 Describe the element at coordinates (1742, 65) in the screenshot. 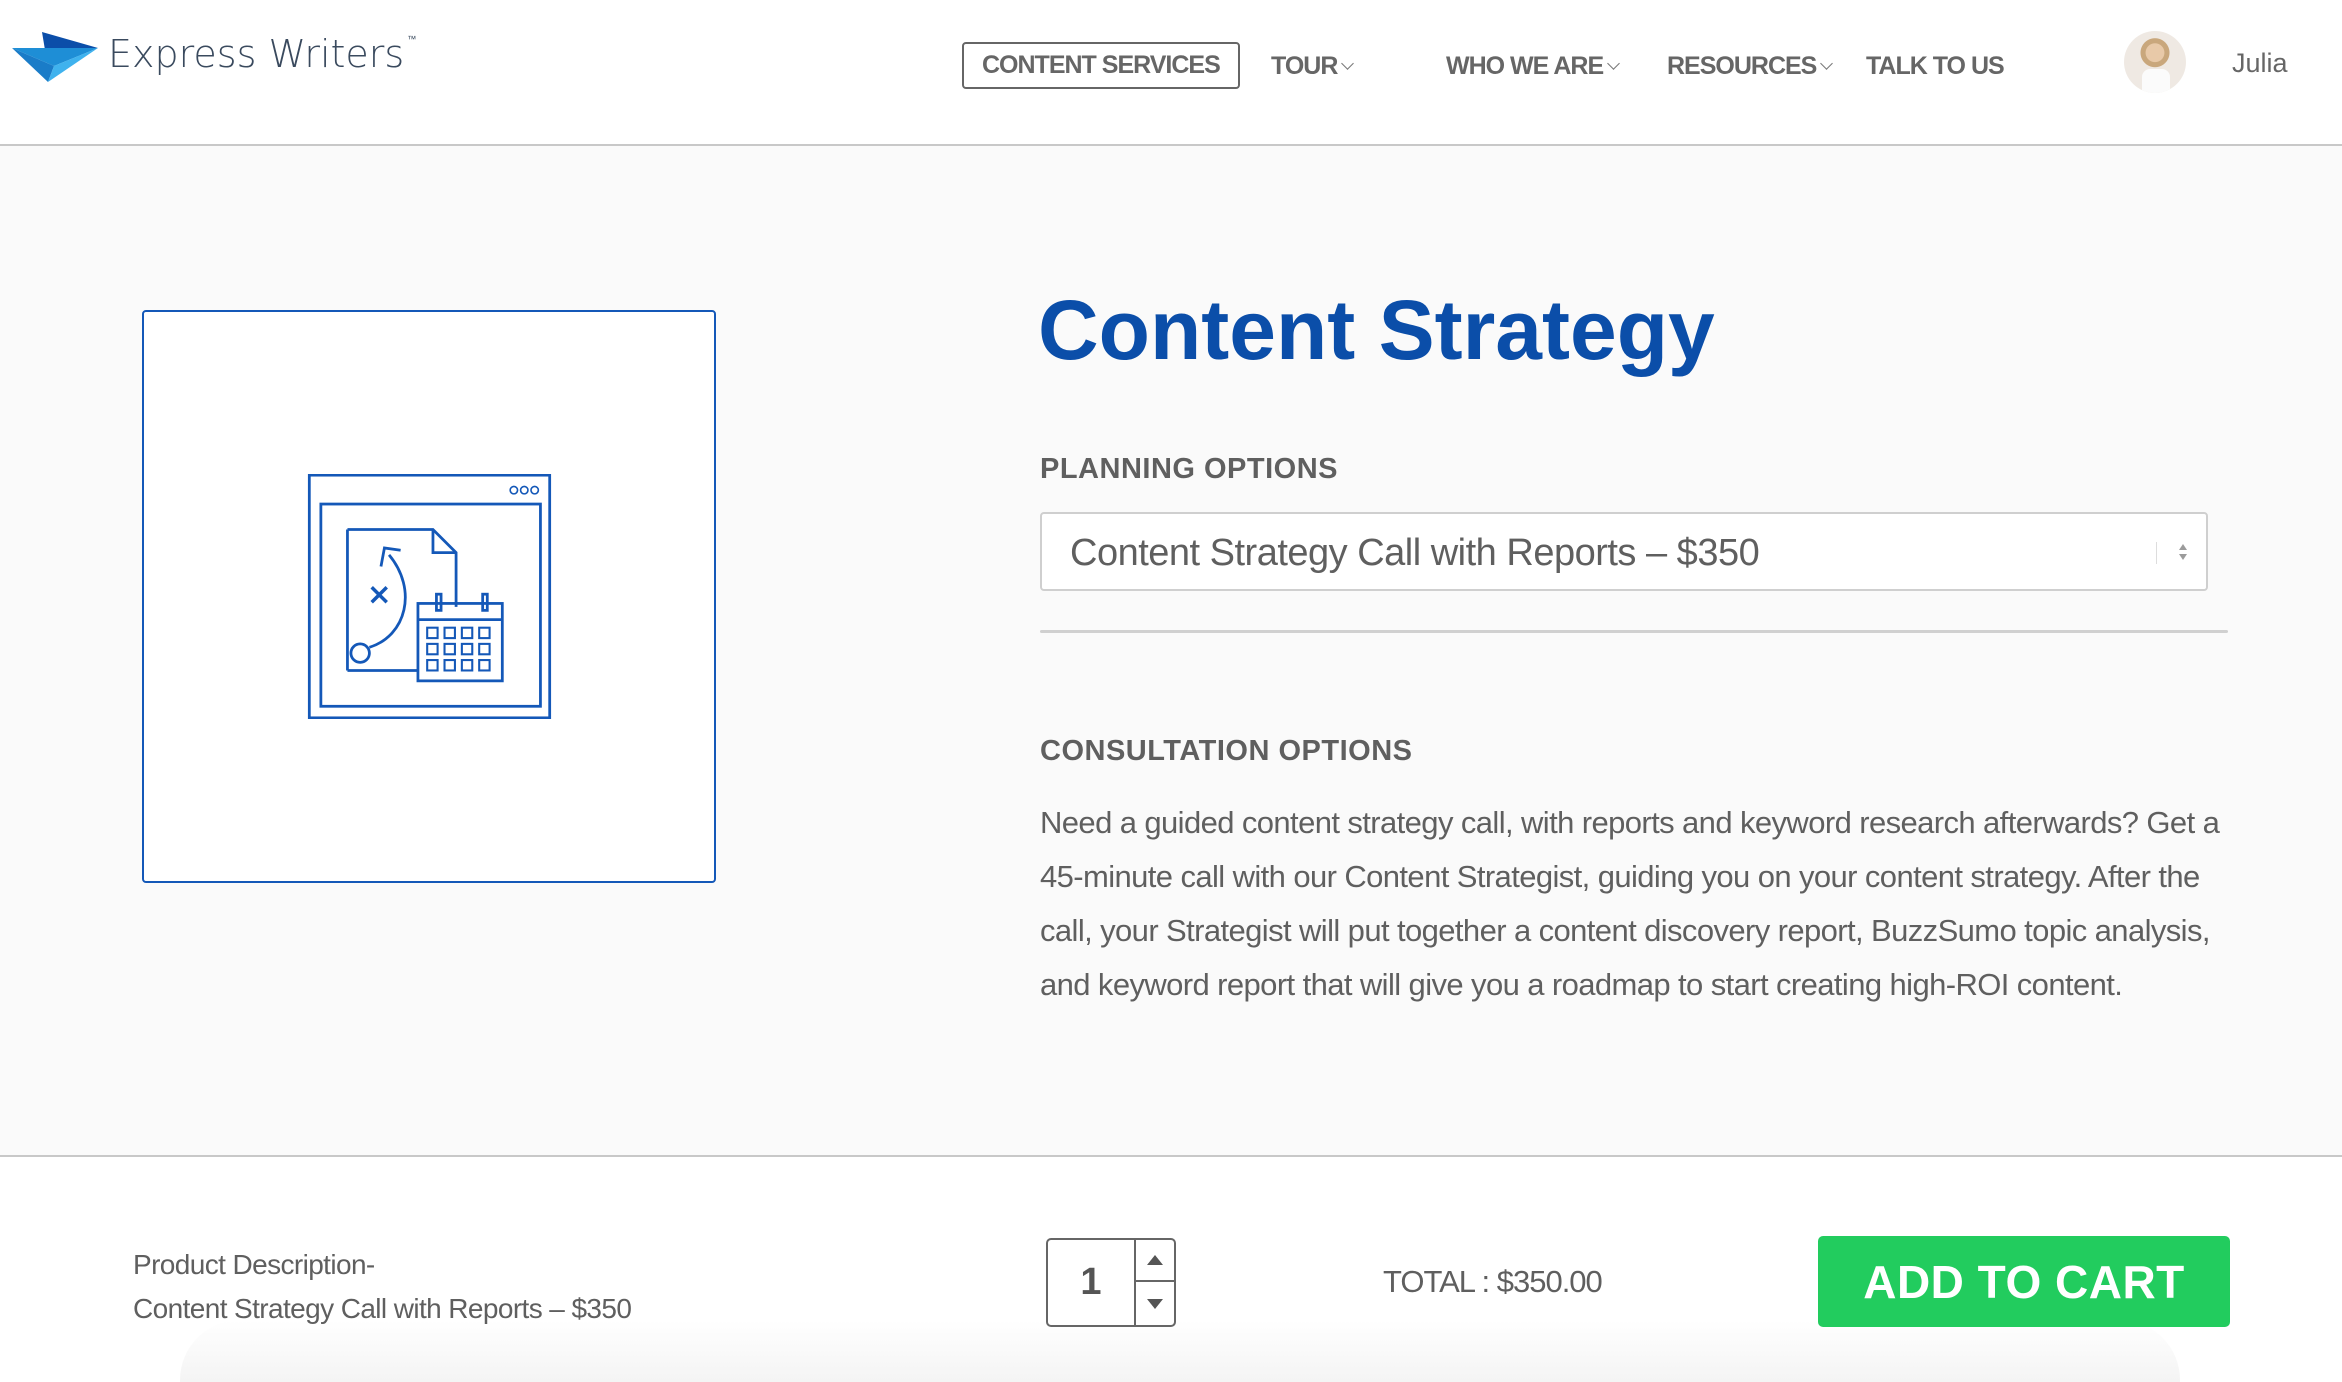

I see `nav-label: RESOURCES` at that location.